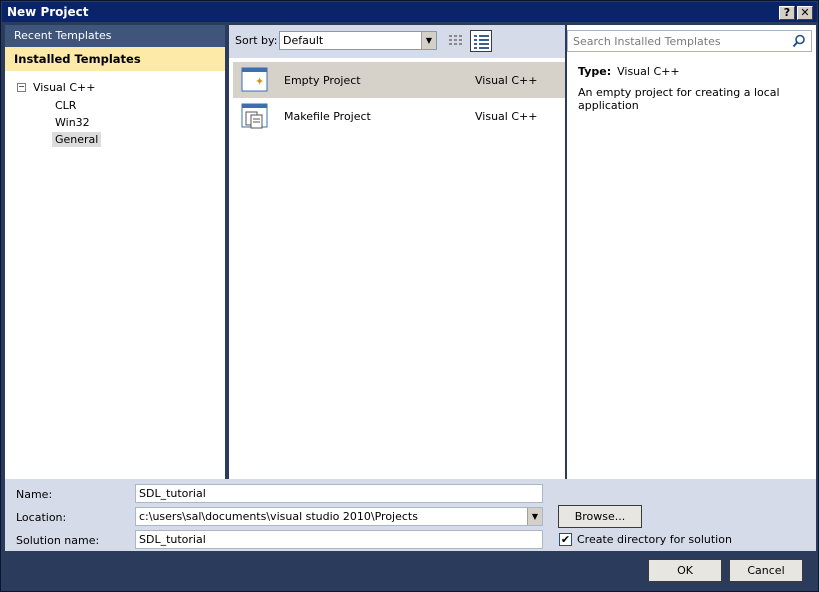  I want to click on tree-node-general: General, so click(77, 139).